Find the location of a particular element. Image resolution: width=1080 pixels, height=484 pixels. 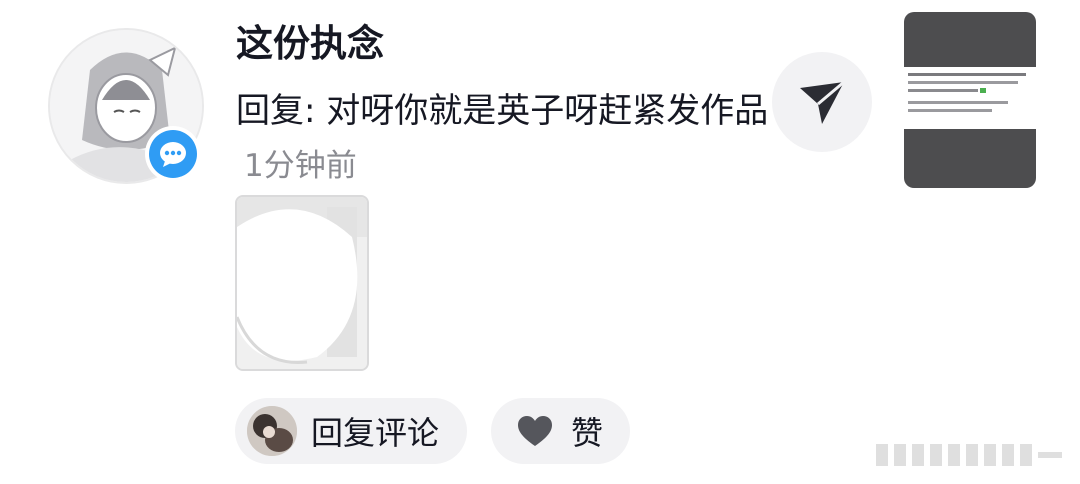

commenter-avatar-container is located at coordinates (126, 106).